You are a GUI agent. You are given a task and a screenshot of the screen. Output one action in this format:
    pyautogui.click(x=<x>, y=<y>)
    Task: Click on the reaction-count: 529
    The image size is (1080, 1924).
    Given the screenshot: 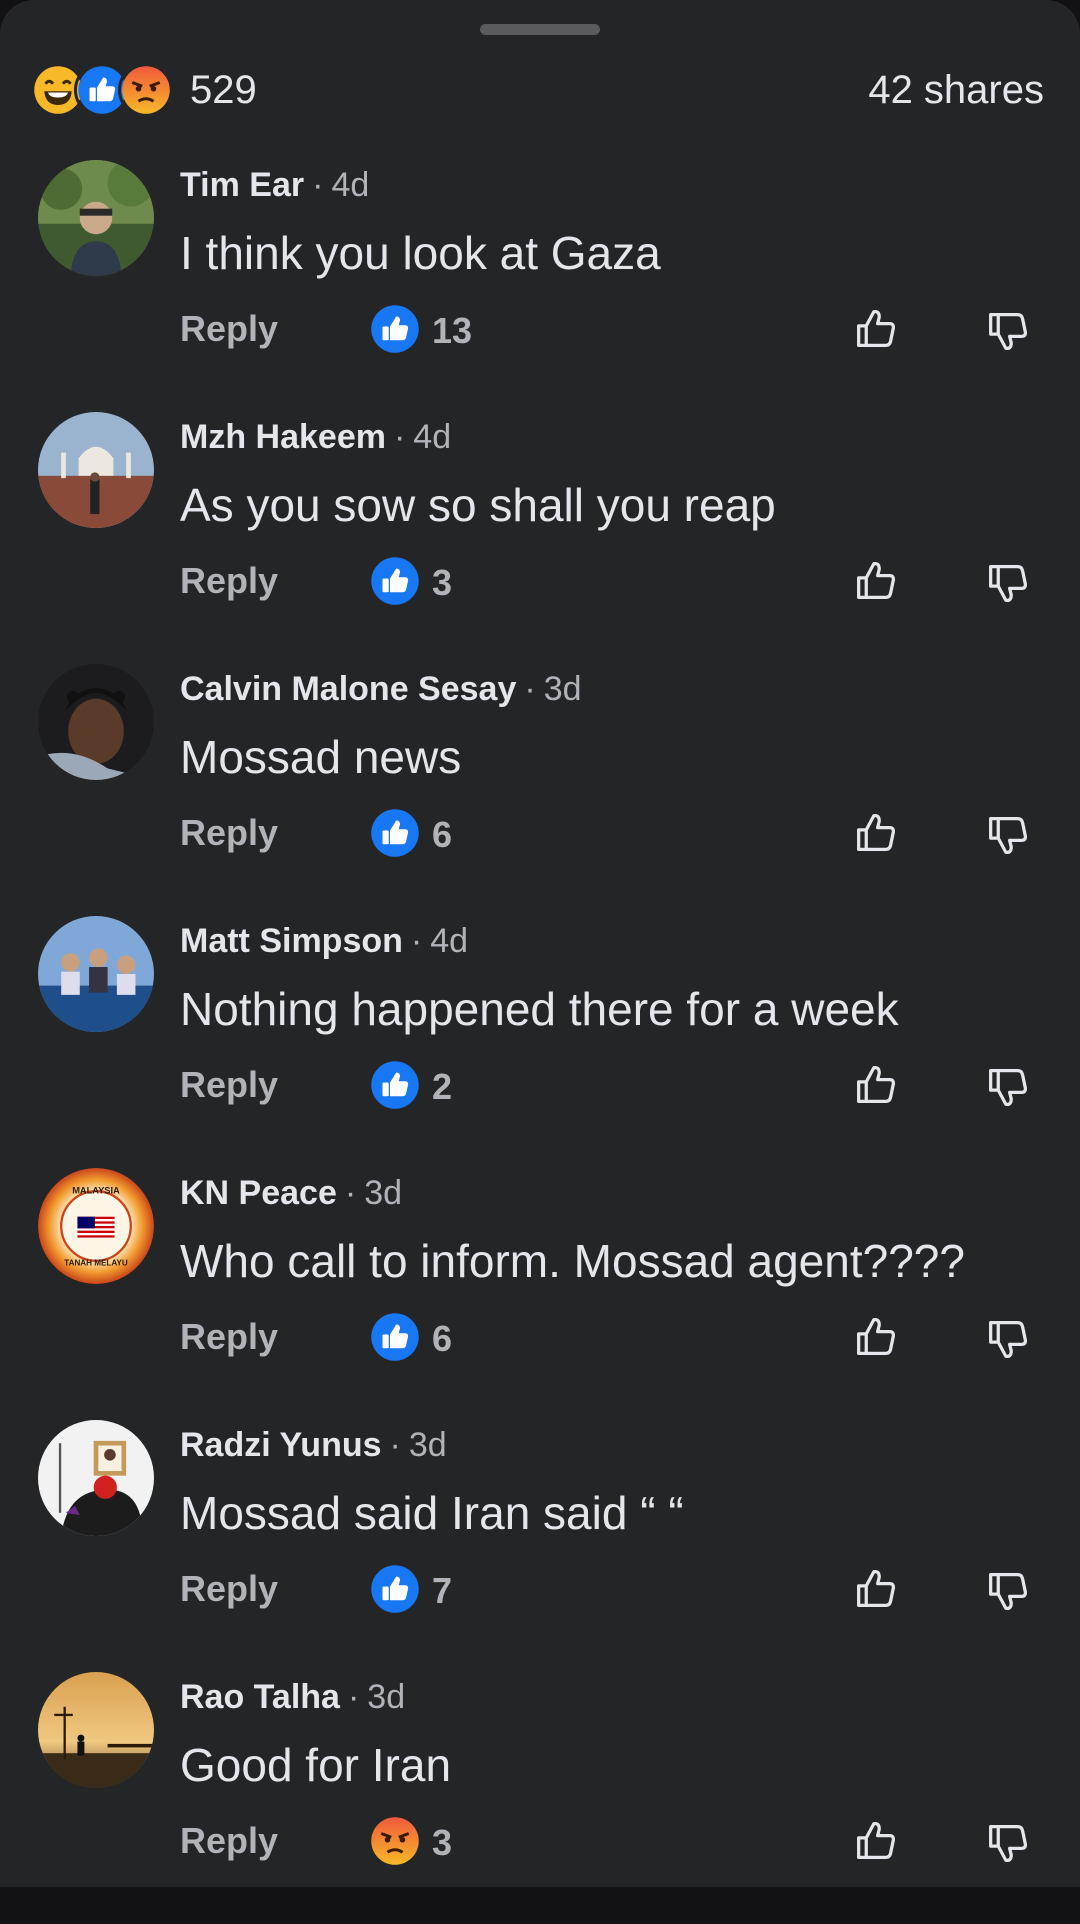 What is the action you would take?
    pyautogui.click(x=223, y=89)
    